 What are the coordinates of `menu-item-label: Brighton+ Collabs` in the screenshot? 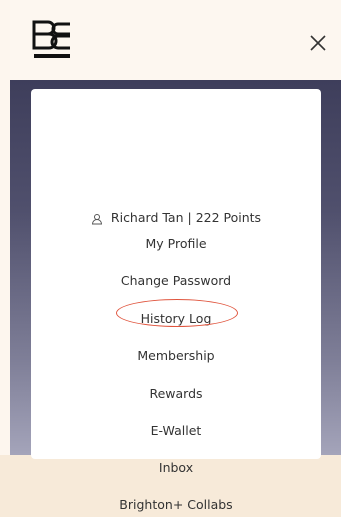 It's located at (176, 504).